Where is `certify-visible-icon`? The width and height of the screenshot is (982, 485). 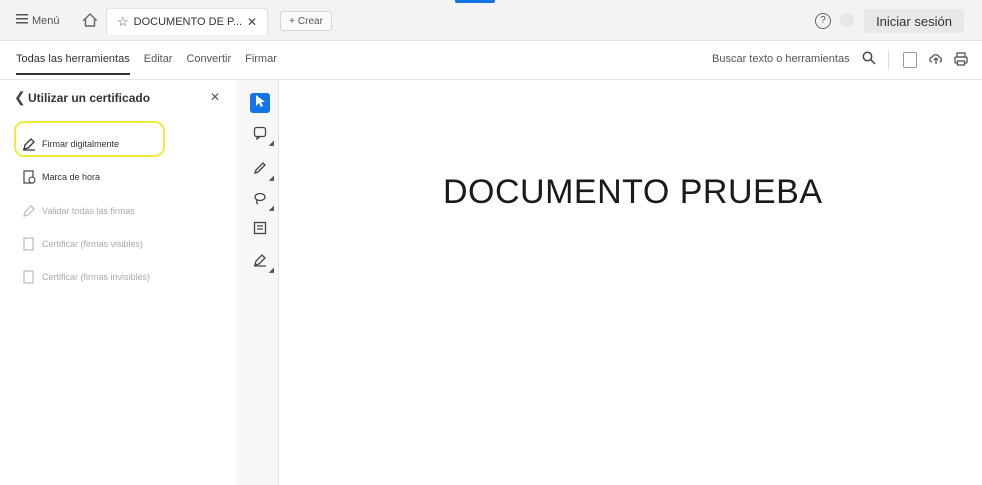
certify-visible-icon is located at coordinates (29, 244).